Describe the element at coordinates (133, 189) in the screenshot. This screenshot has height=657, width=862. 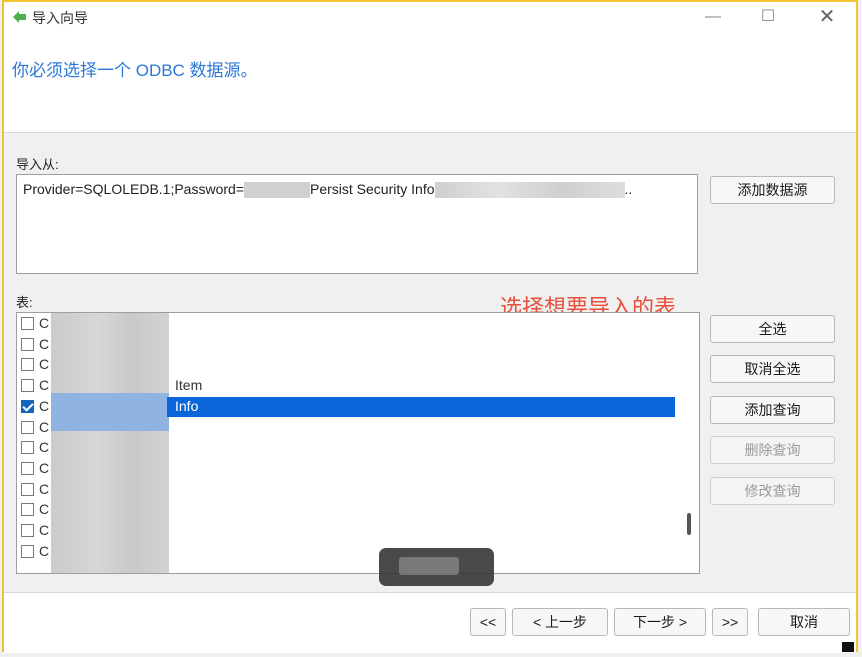
I see `connection-string-prefix: Provider=SQLOLEDB.1;Password=` at that location.